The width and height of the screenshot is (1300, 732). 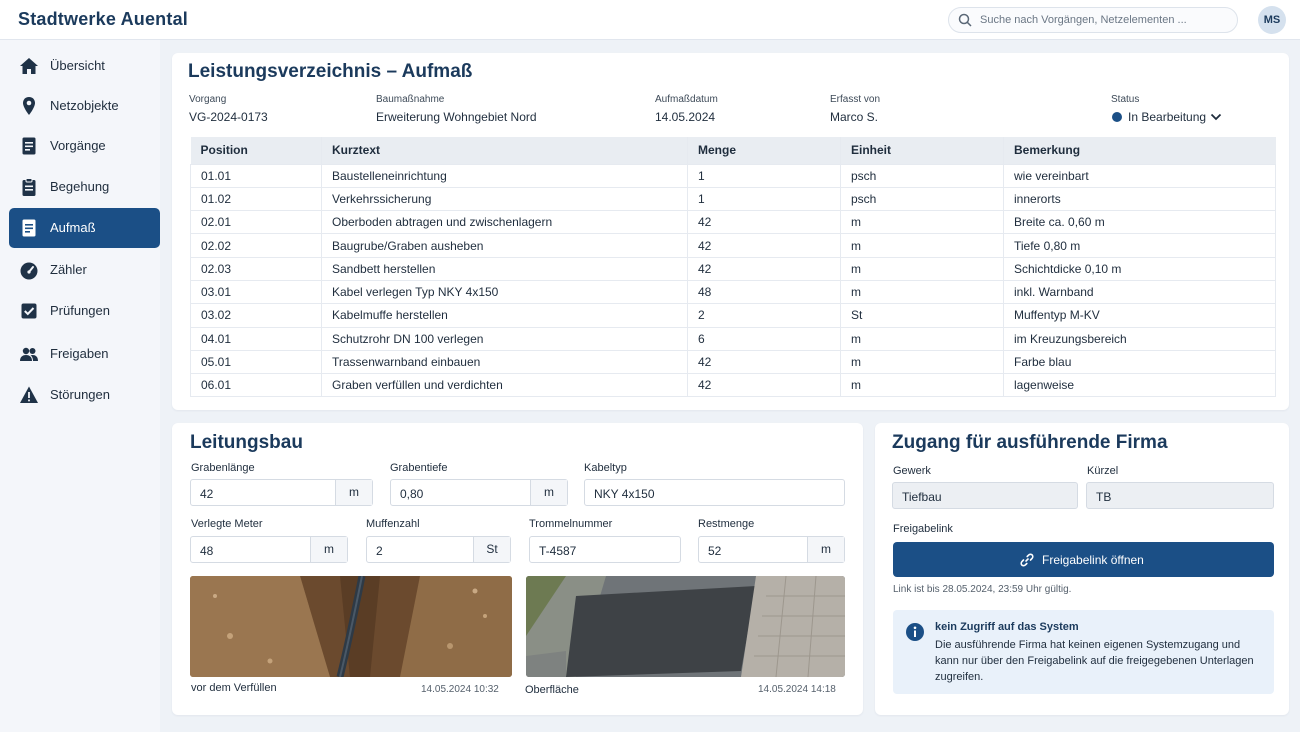 What do you see at coordinates (68, 269) in the screenshot?
I see `sidebar-item-label: Zähler` at bounding box center [68, 269].